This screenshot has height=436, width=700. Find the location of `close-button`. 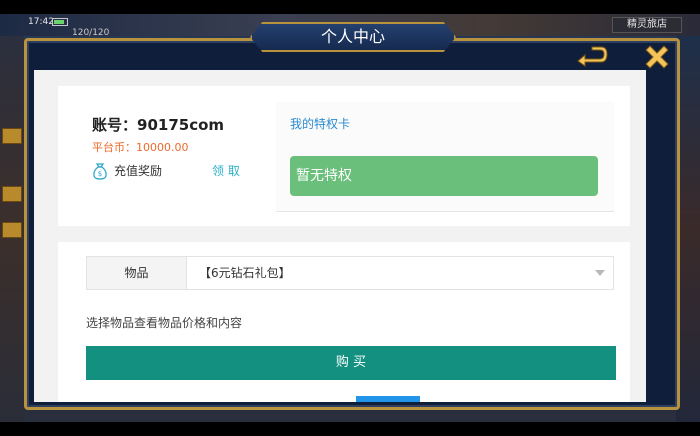

close-button is located at coordinates (657, 57).